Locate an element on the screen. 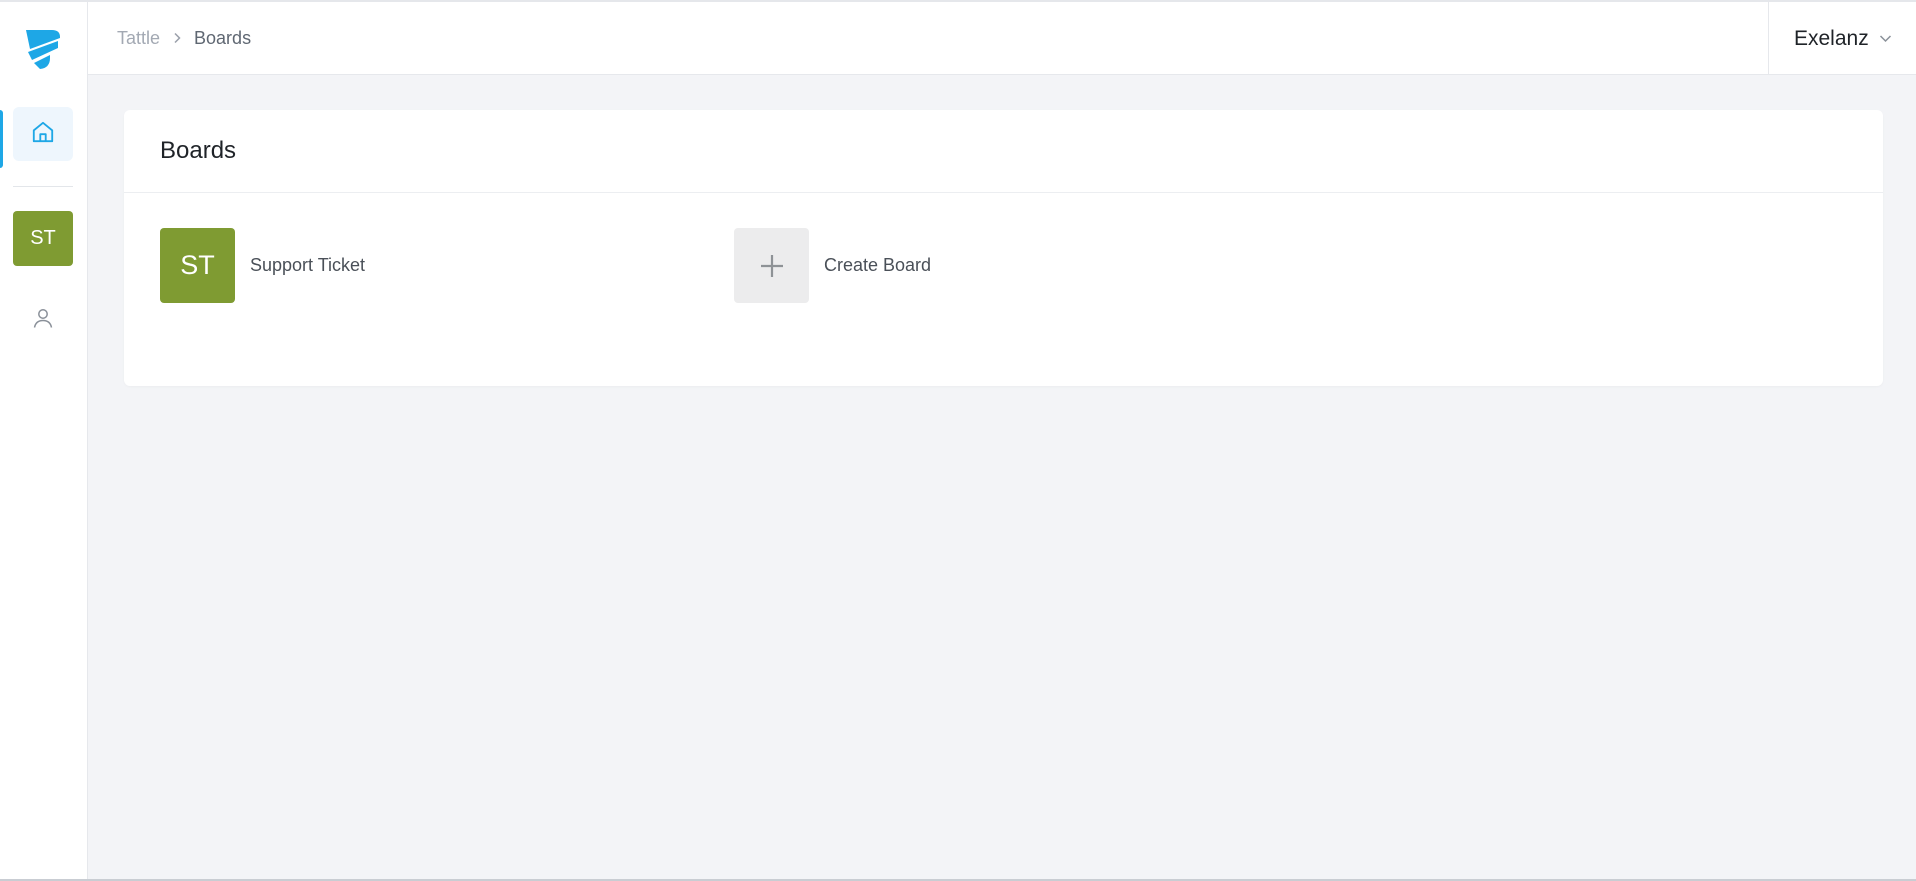 This screenshot has height=881, width=1916. board-item-support-ticket: ST Support Ticket is located at coordinates (262, 265).